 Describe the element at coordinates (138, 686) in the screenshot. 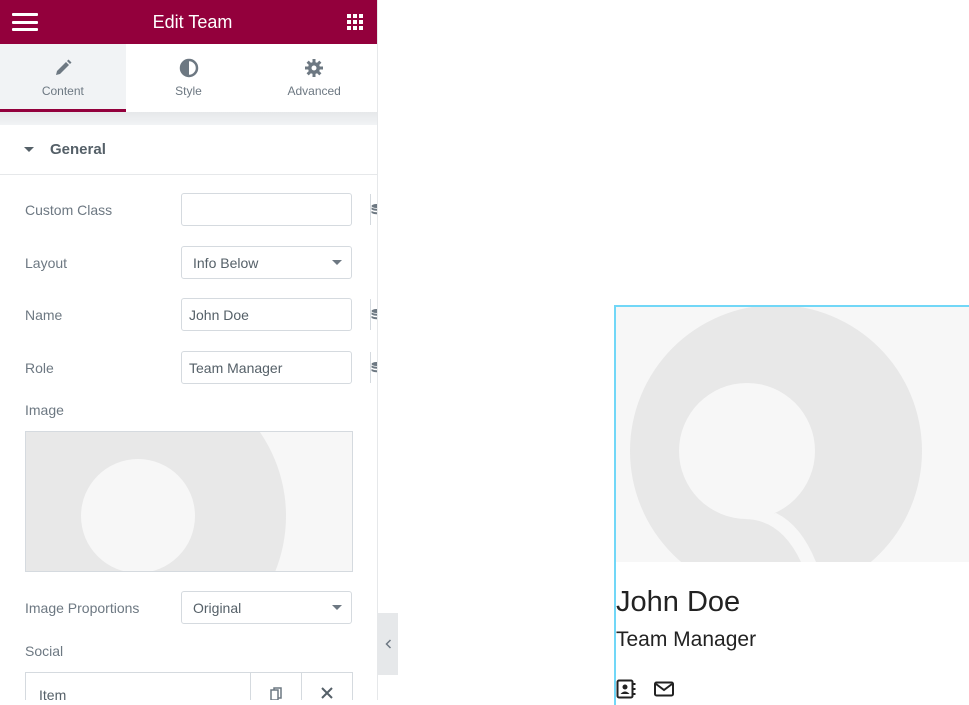

I see `repeater-item-title: Item` at that location.